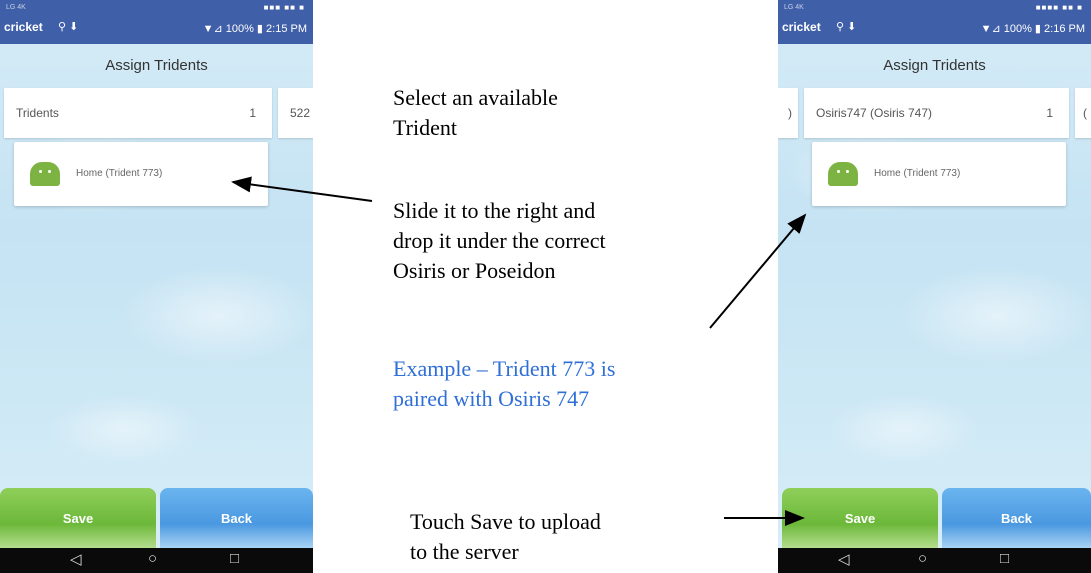 The image size is (1091, 573). I want to click on column-name: ), so click(790, 113).